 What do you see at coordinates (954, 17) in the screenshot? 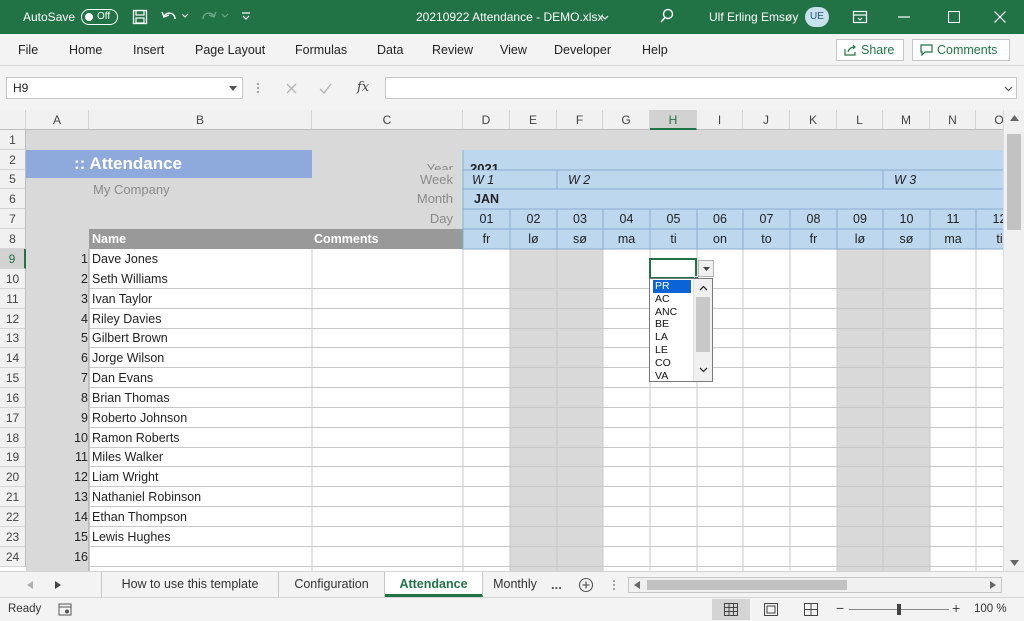
I see `maximize-icon` at bounding box center [954, 17].